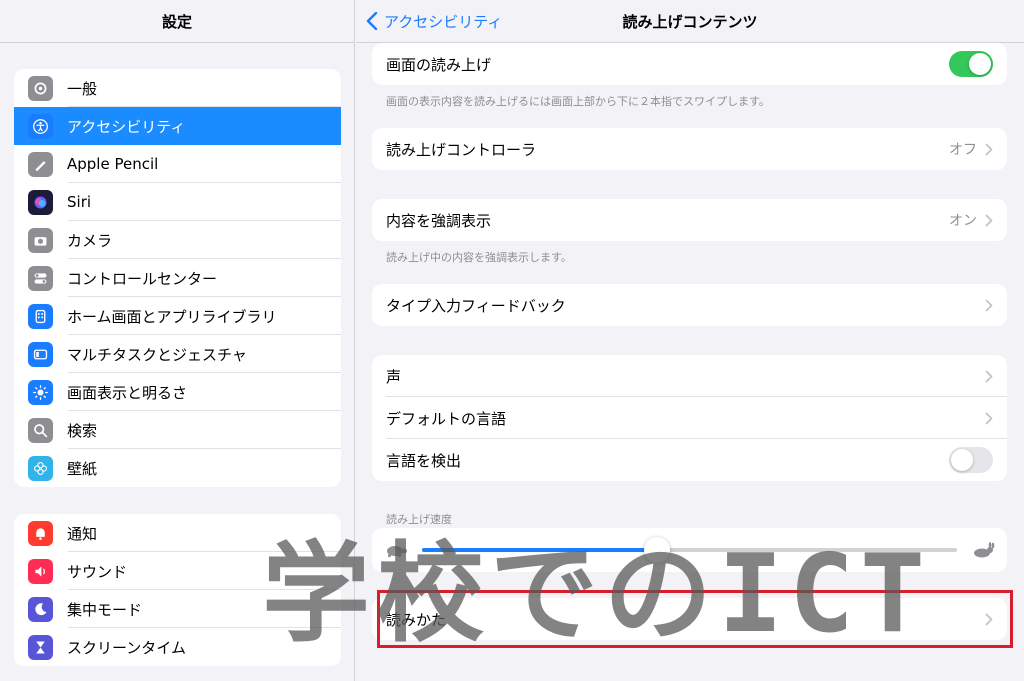 The width and height of the screenshot is (1024, 681). Describe the element at coordinates (40, 202) in the screenshot. I see `siri-icon` at that location.